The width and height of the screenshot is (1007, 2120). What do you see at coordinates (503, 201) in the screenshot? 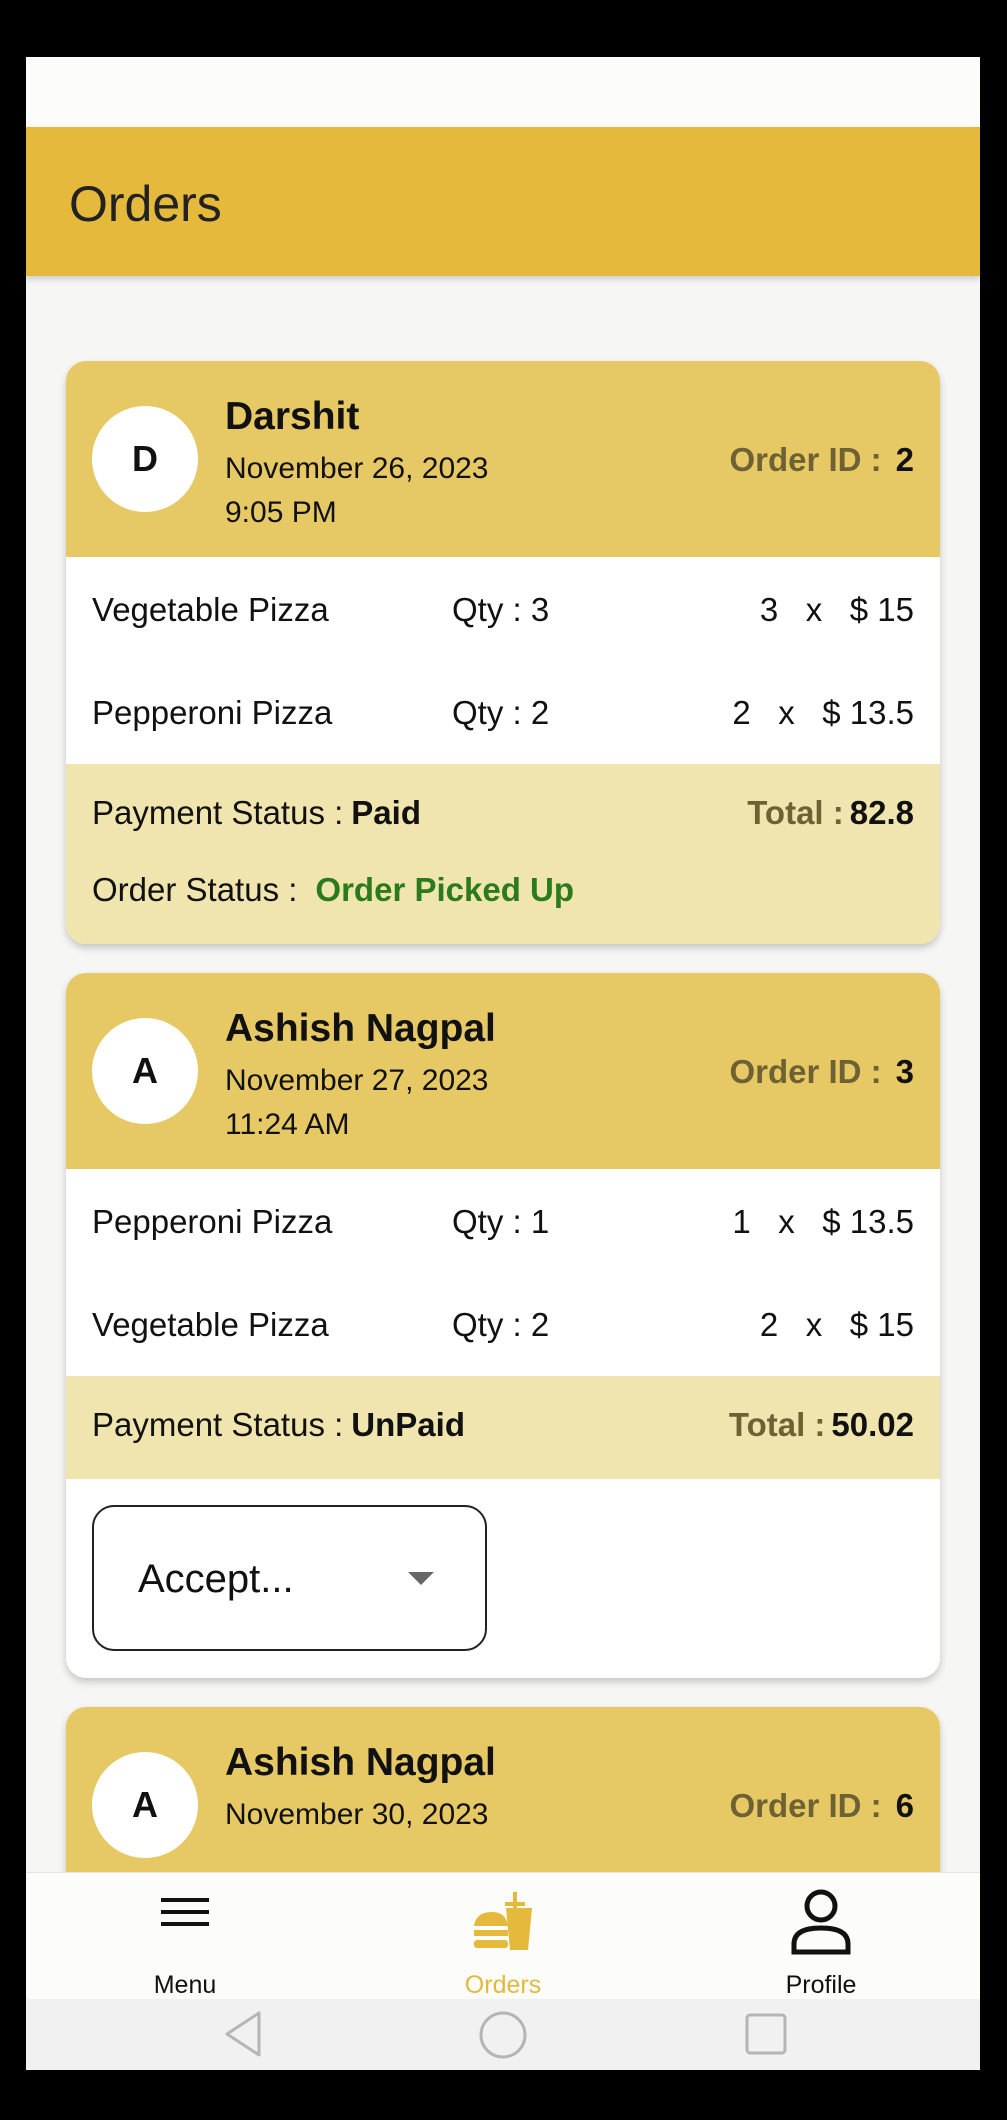
I see `app-bar: Orders` at bounding box center [503, 201].